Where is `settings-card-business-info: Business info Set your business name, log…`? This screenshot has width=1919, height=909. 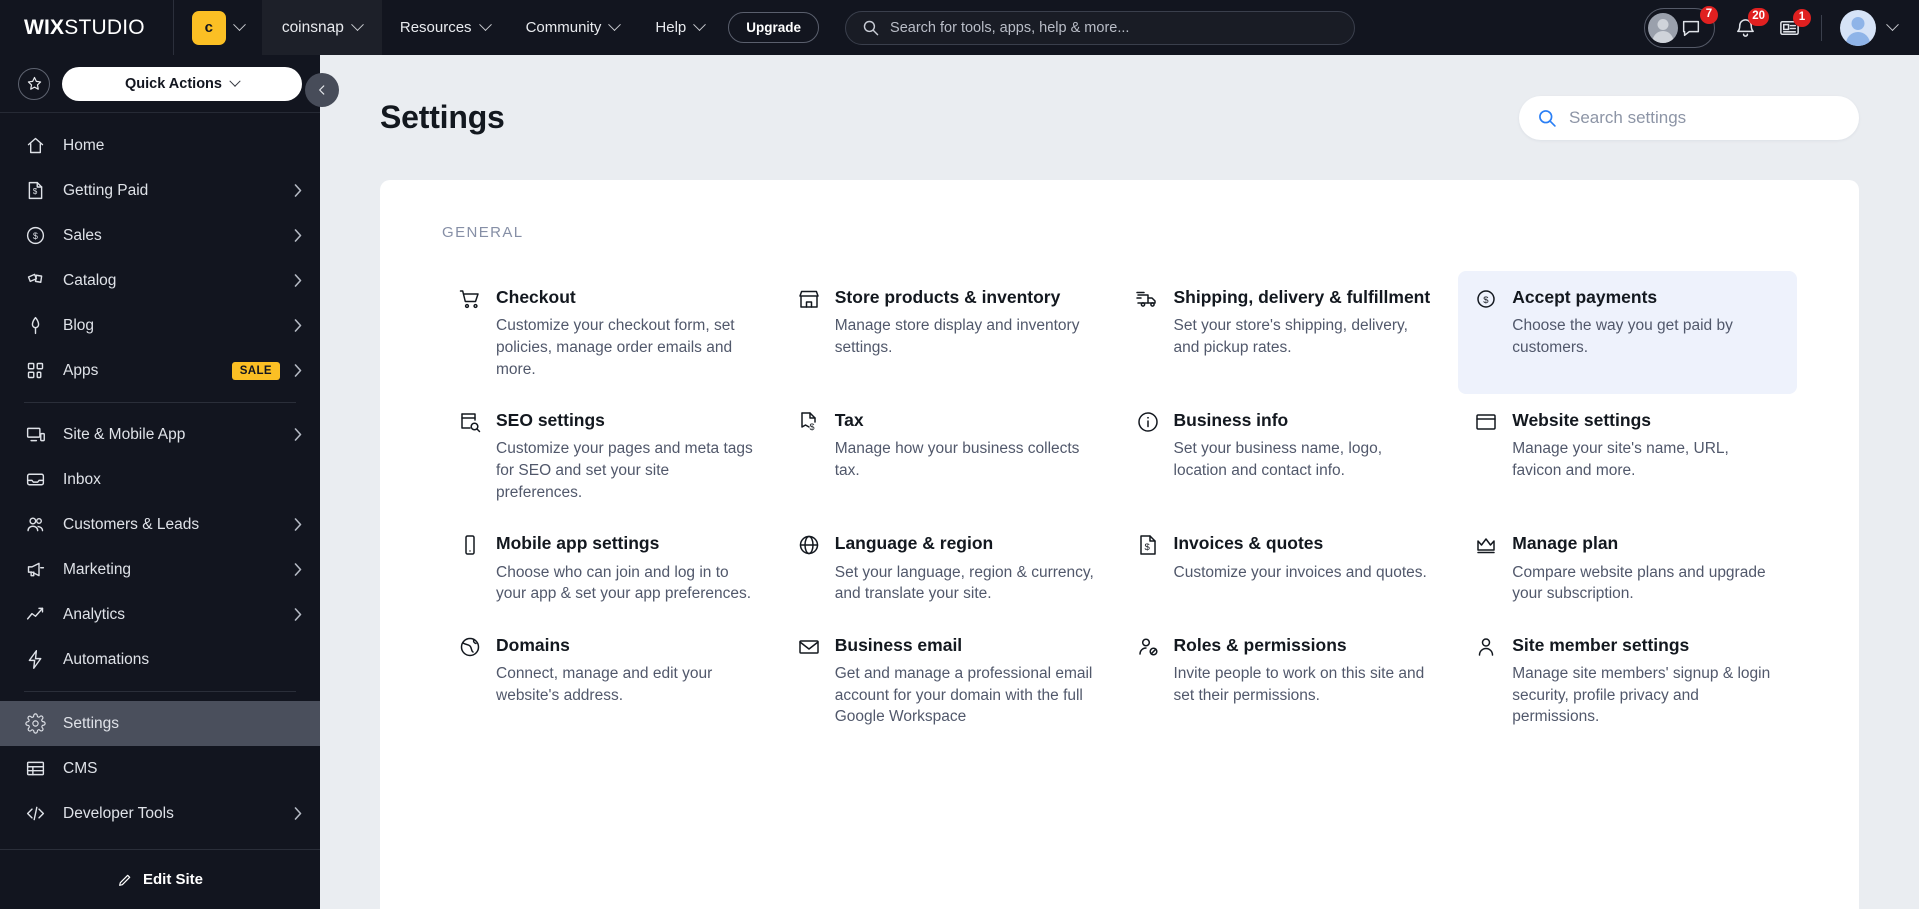 settings-card-business-info: Business info Set your business name, log… is located at coordinates (1289, 455).